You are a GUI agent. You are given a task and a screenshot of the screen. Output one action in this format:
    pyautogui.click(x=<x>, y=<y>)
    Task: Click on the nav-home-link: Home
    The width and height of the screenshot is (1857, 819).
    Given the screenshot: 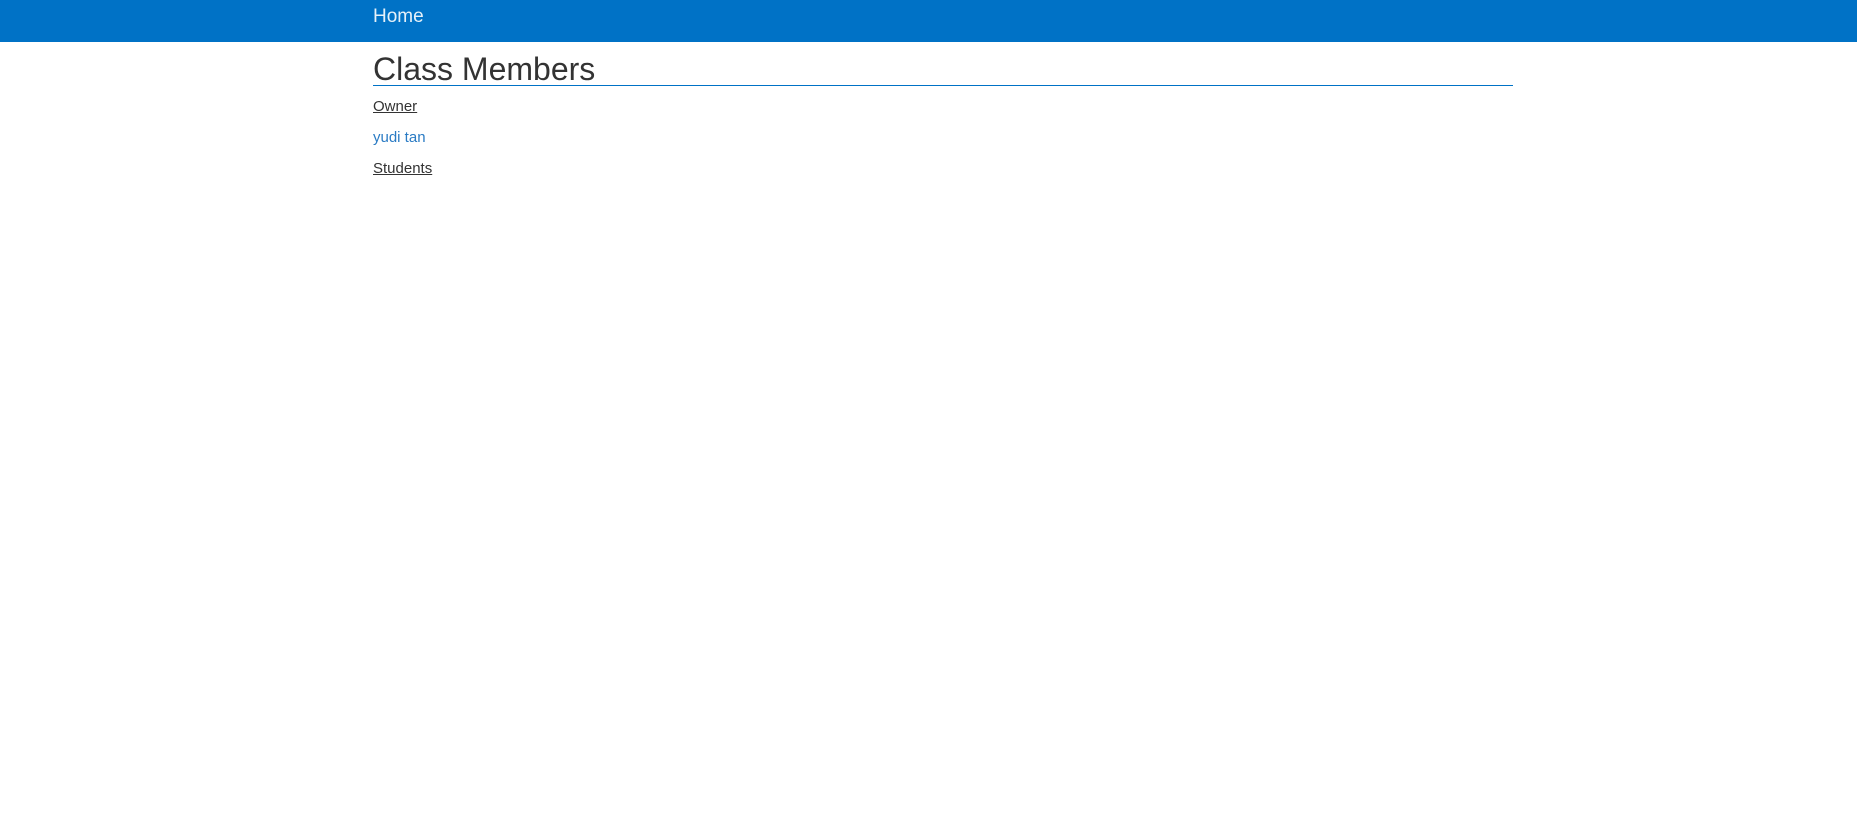 What is the action you would take?
    pyautogui.click(x=398, y=17)
    